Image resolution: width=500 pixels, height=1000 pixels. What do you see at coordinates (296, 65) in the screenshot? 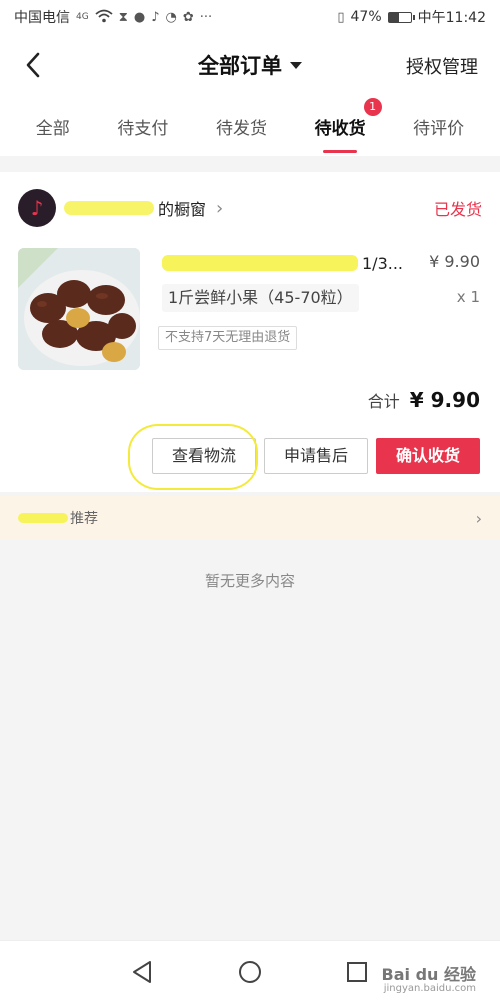
I see `caret-down-icon` at bounding box center [296, 65].